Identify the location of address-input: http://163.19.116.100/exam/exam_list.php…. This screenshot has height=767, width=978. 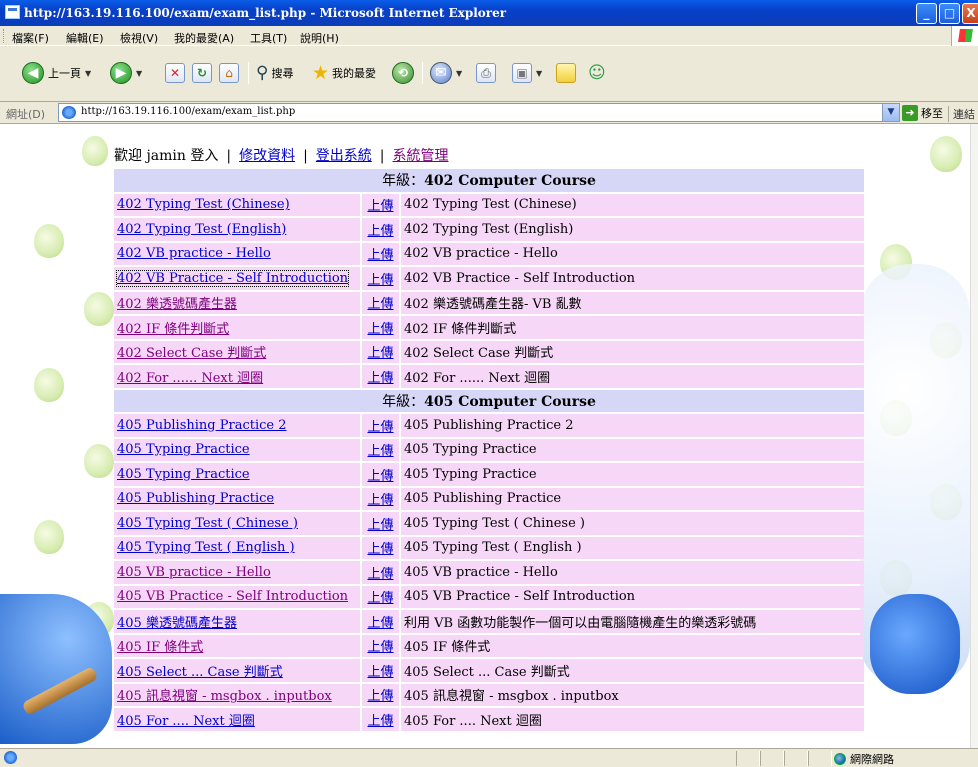
(479, 112).